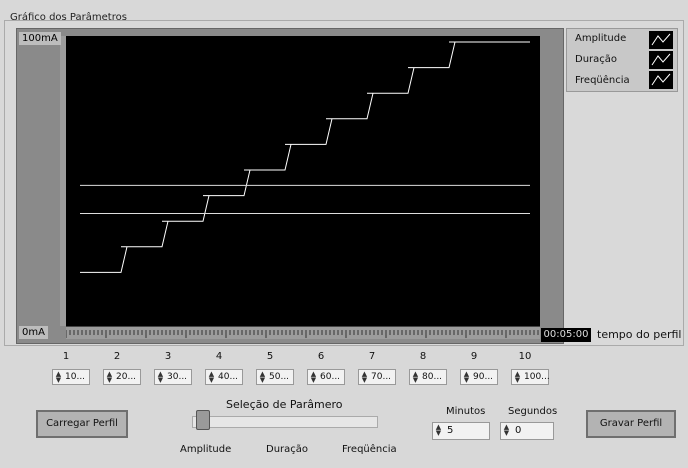  Describe the element at coordinates (596, 59) in the screenshot. I see `legend-duracao: Duração` at that location.